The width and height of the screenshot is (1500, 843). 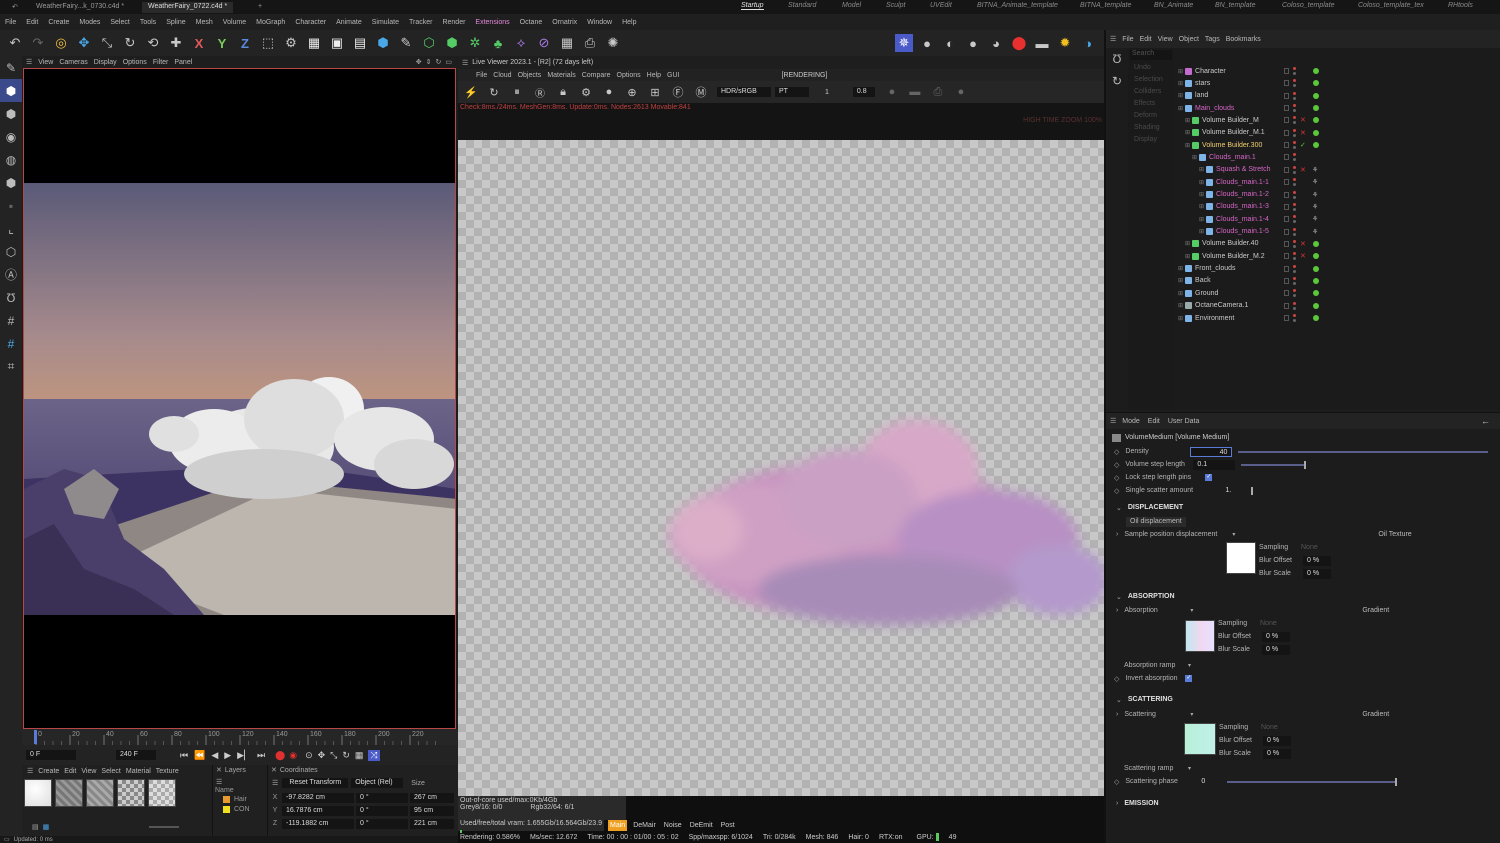 I want to click on attribute-menu-user-data: User Data, so click(x=1184, y=421).